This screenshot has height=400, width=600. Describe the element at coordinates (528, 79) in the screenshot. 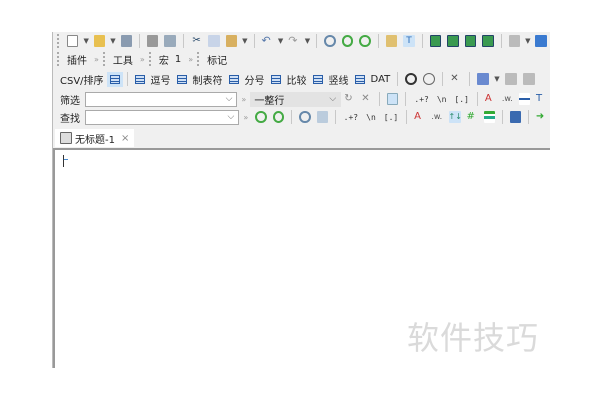

I see `table-edit-icon` at that location.